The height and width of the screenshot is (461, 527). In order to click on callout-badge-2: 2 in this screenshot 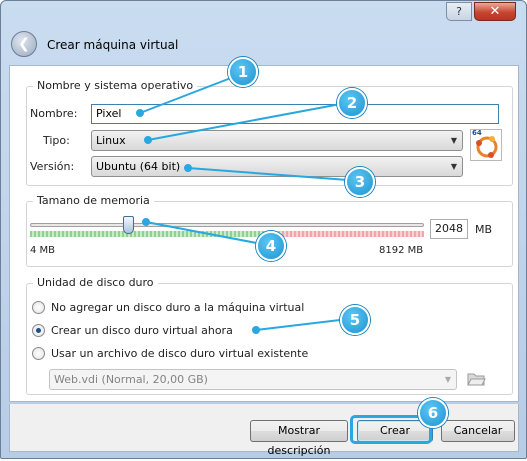, I will do `click(352, 103)`.